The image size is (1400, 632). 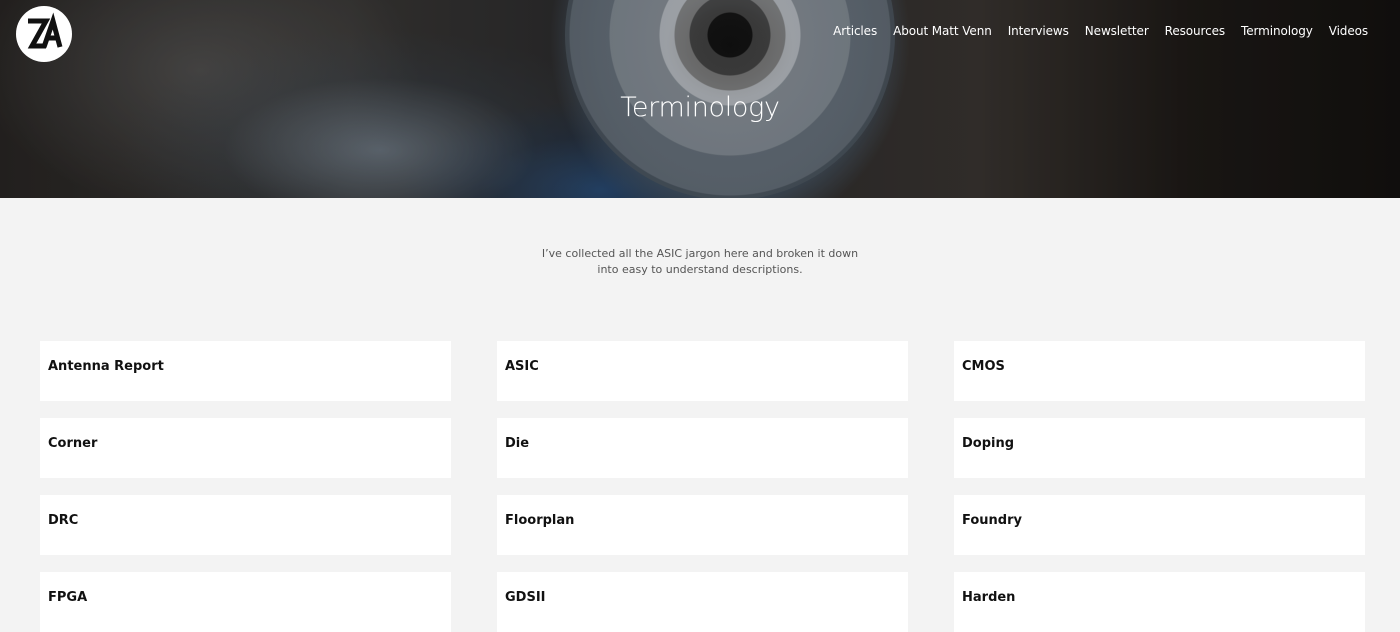 What do you see at coordinates (245, 525) in the screenshot?
I see `term-card-drc: DRC` at bounding box center [245, 525].